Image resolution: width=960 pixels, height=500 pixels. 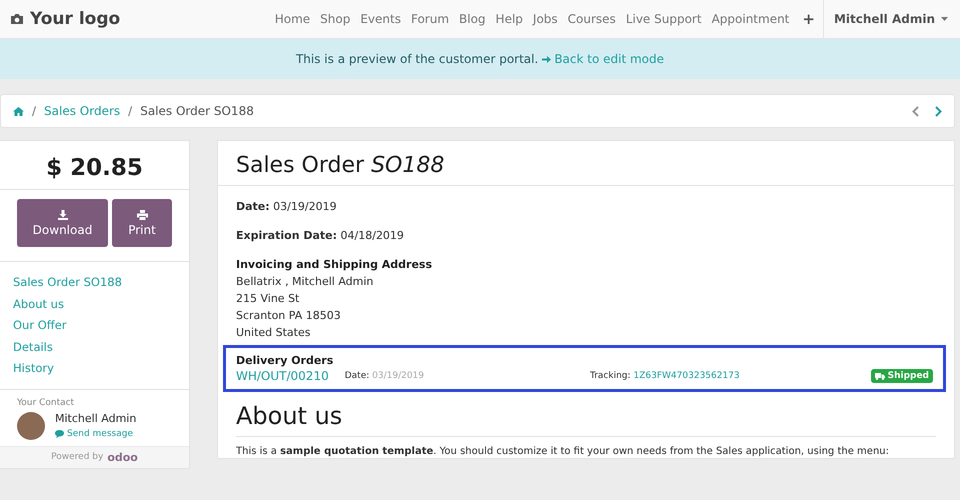 What do you see at coordinates (95, 434) in the screenshot?
I see `send-message-link: Send message` at bounding box center [95, 434].